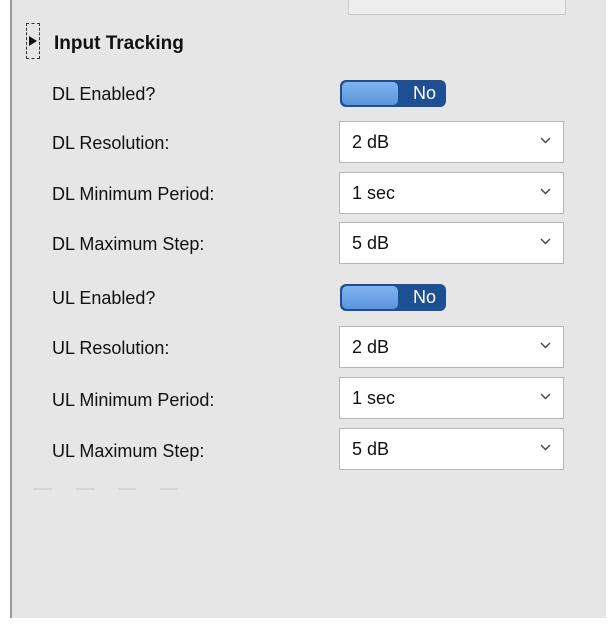 The height and width of the screenshot is (628, 612). I want to click on previous-field-edge, so click(457, 7).